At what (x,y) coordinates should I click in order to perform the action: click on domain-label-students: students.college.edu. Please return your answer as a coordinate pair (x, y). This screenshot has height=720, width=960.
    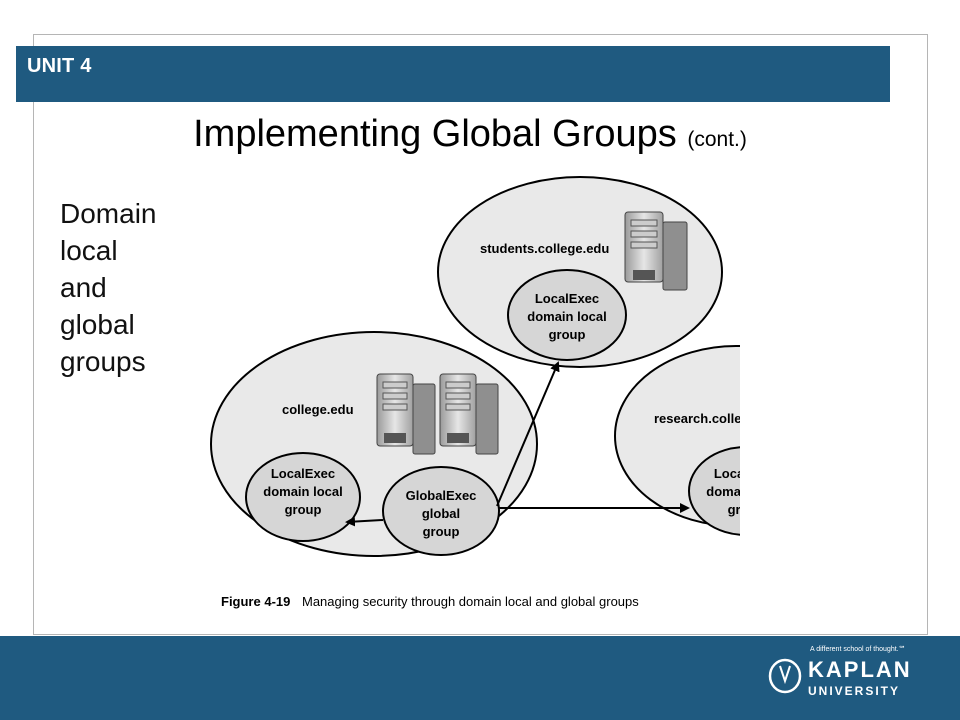
    Looking at the image, I should click on (544, 248).